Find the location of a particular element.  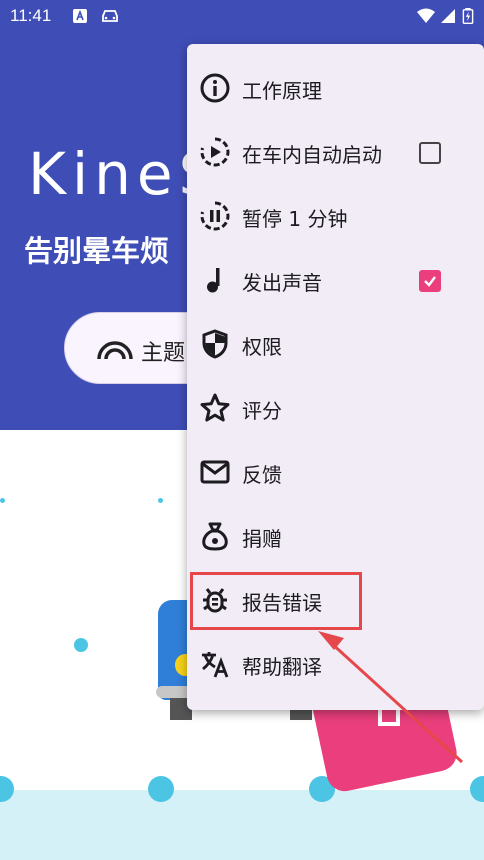

menu-item-feedback: 反馈 is located at coordinates (335, 472).